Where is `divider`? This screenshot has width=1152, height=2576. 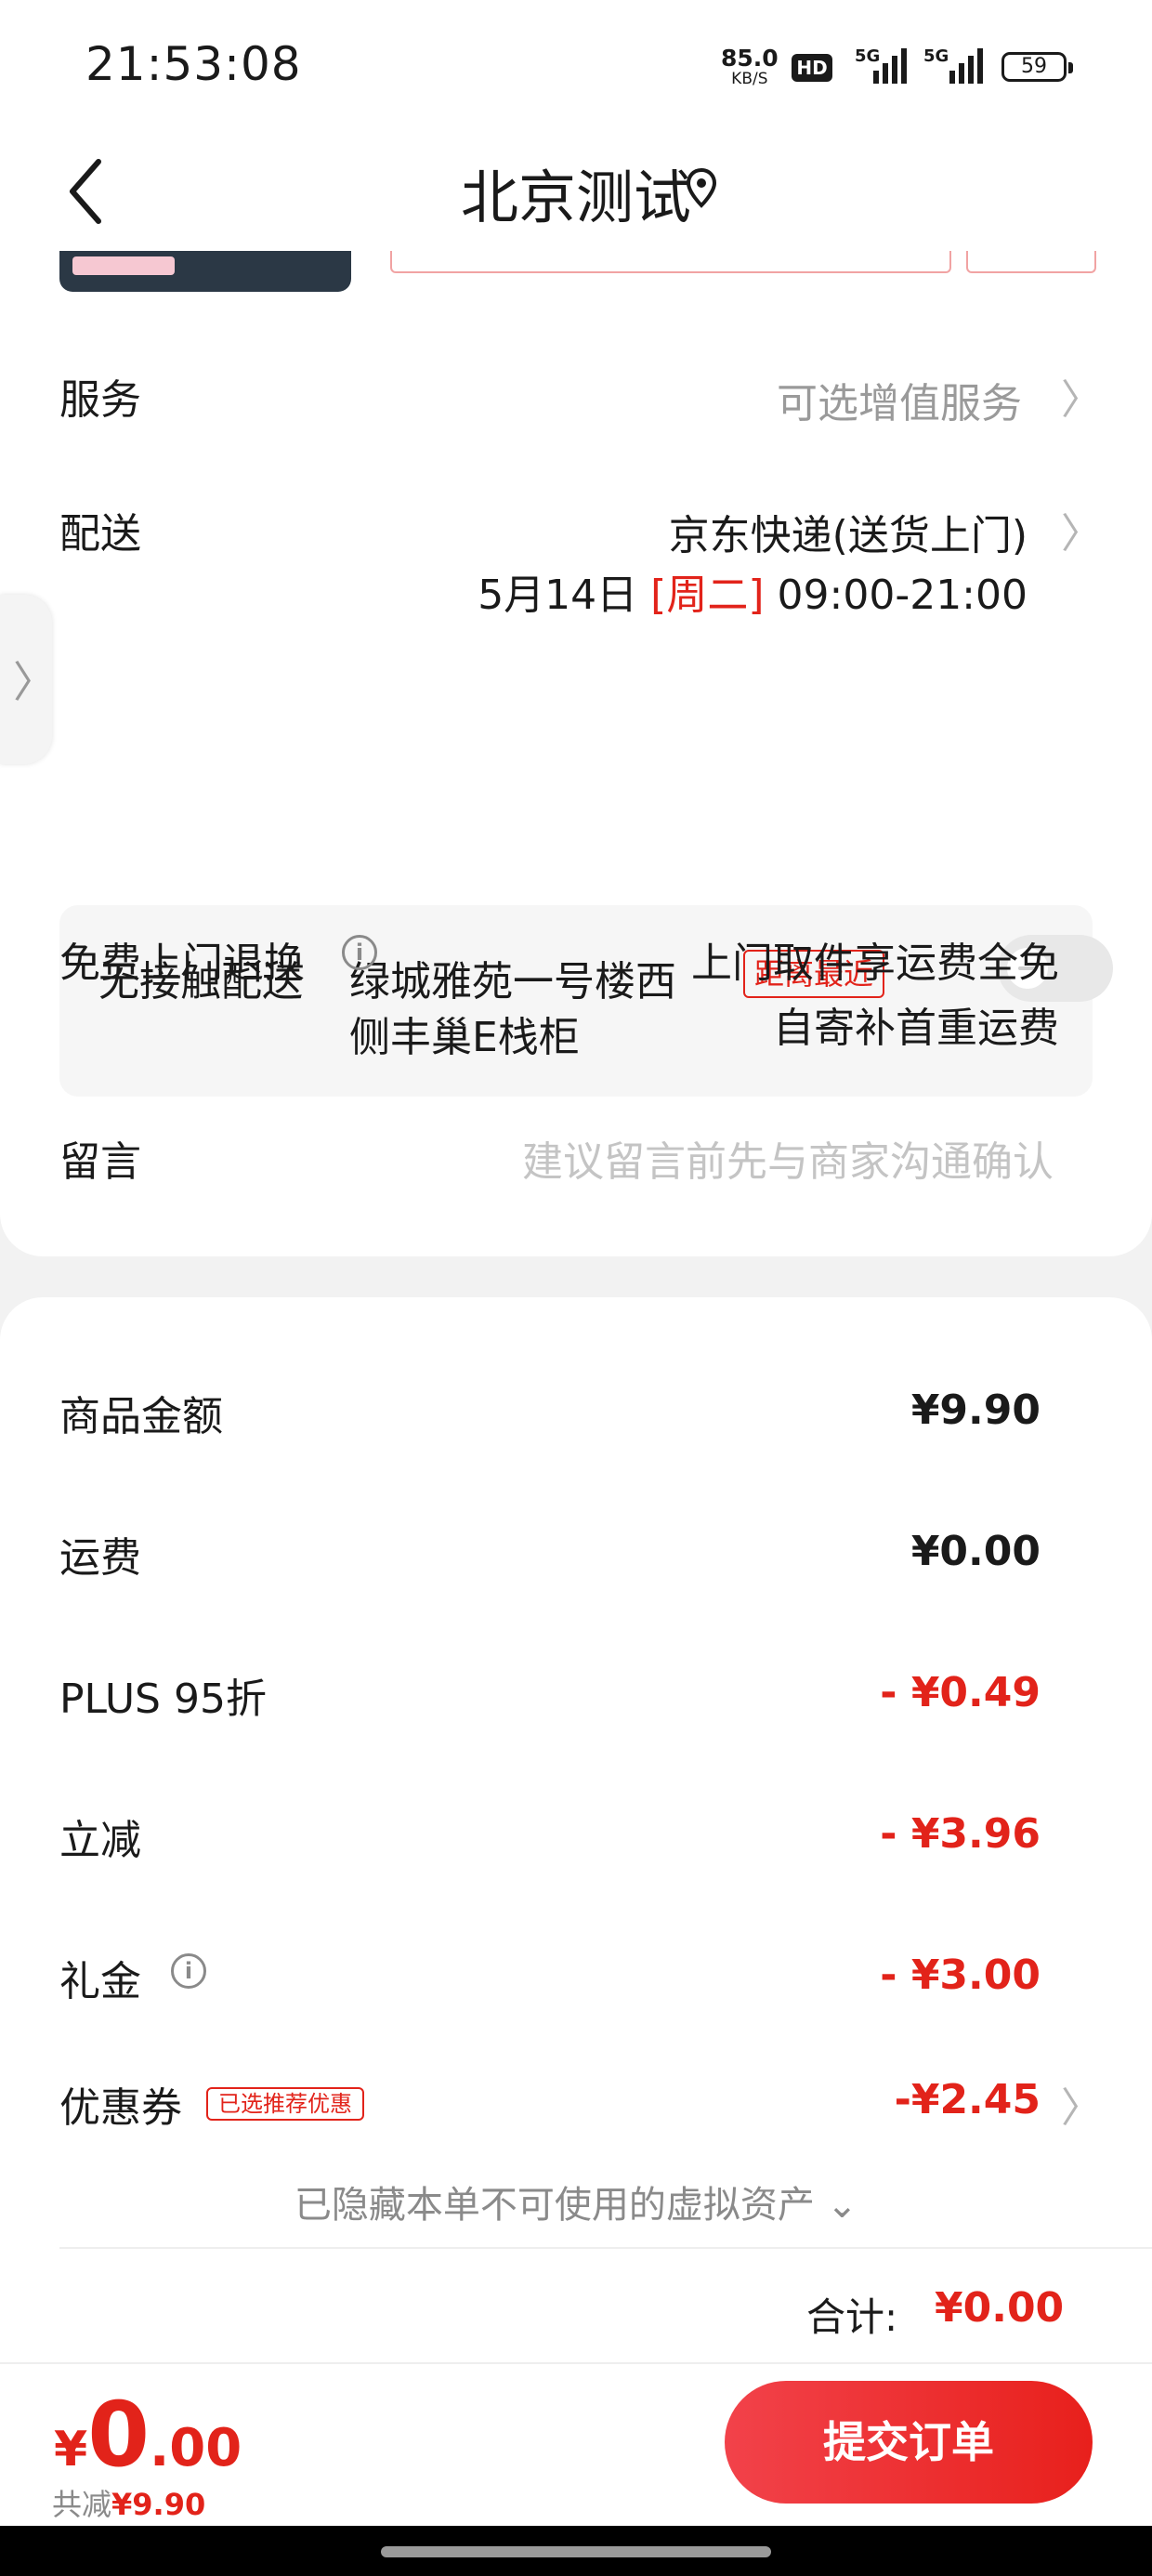
divider is located at coordinates (605, 2248).